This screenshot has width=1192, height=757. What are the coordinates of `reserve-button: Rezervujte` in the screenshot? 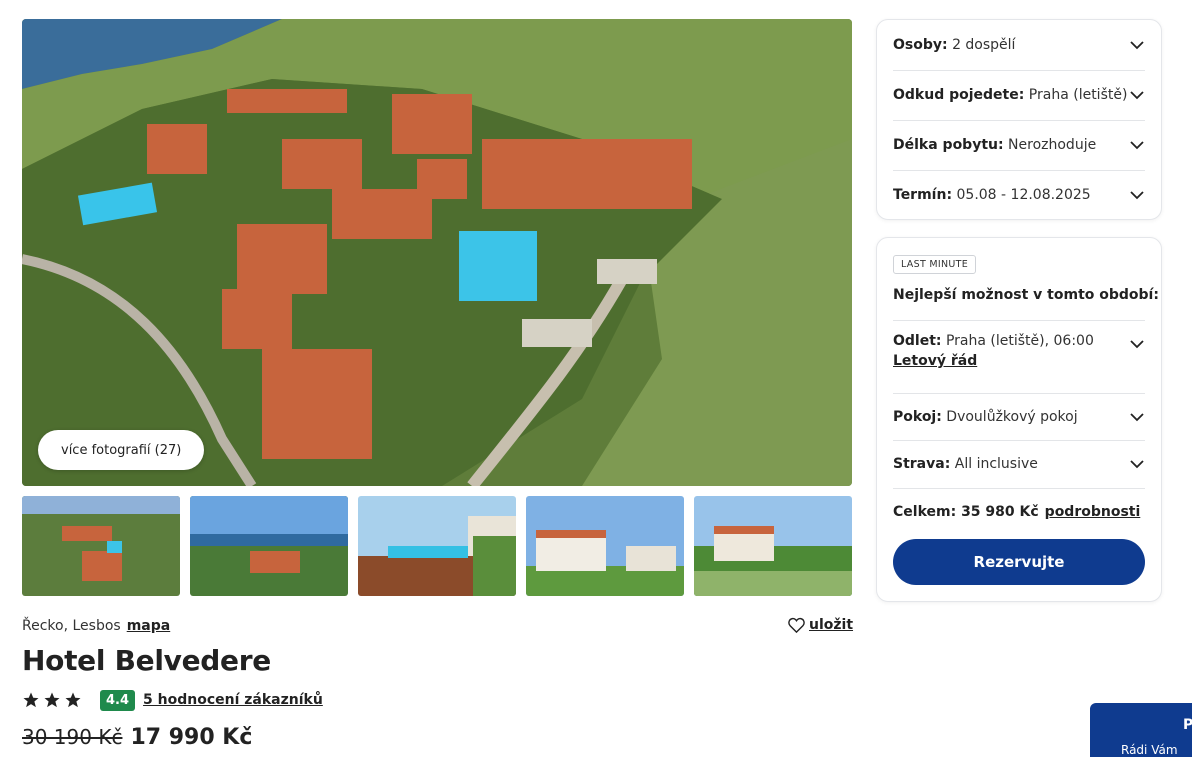 It's located at (1019, 562).